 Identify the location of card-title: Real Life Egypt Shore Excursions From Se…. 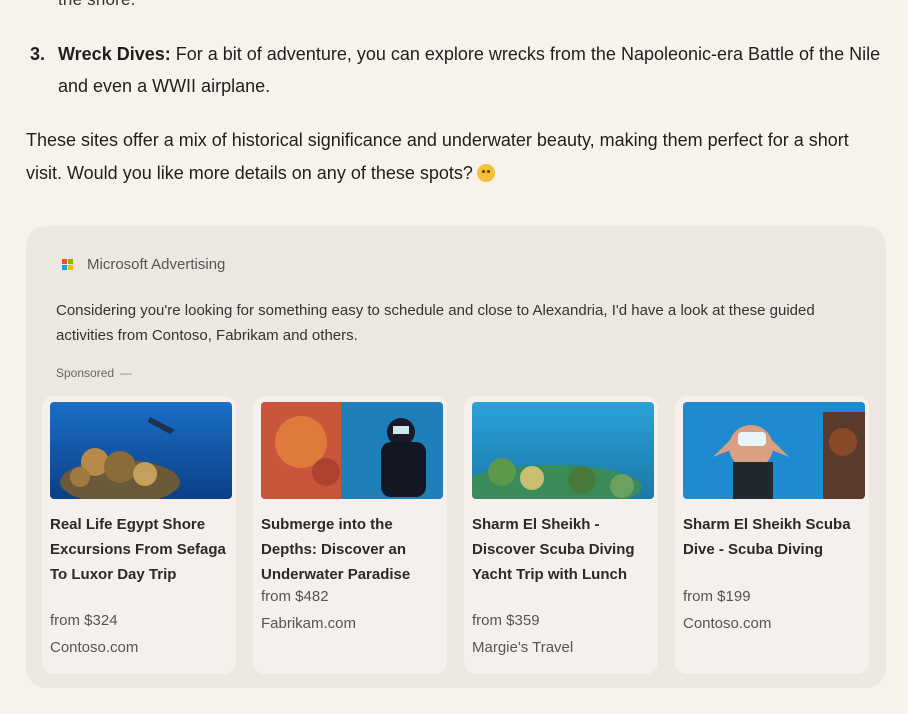
(141, 549).